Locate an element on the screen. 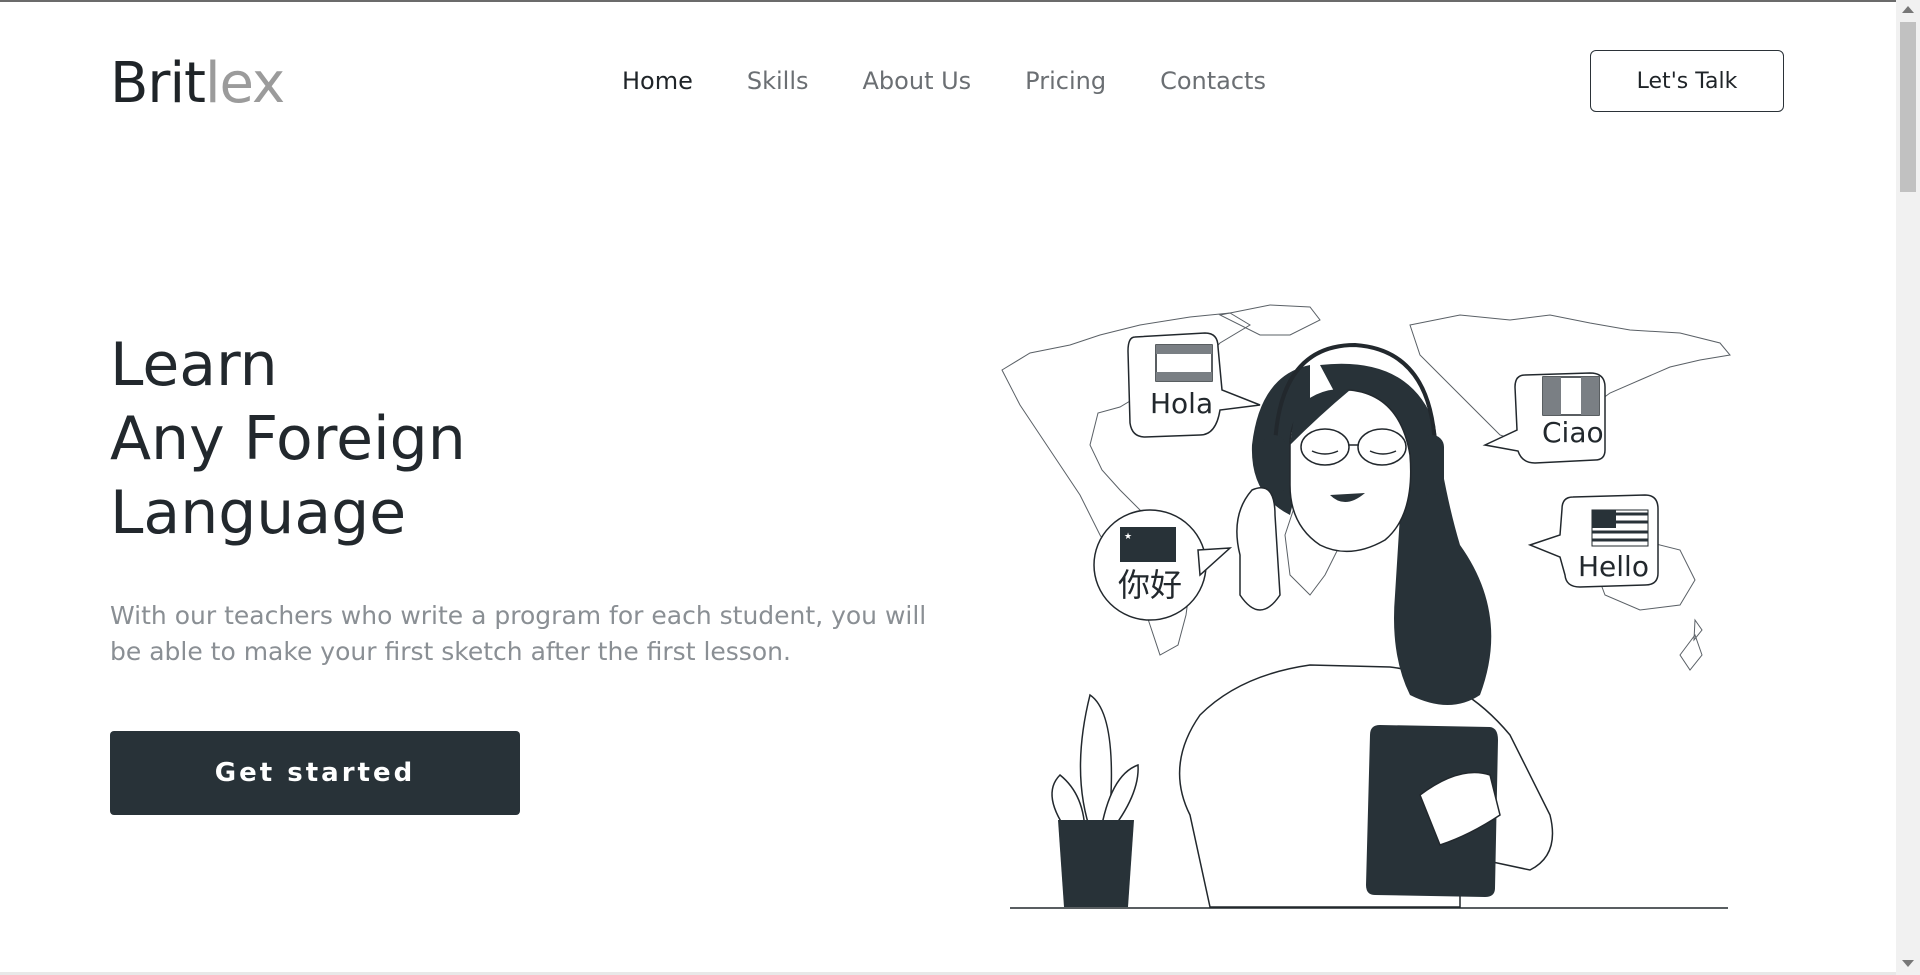 This screenshot has width=1920, height=975. nav-skills: Skills is located at coordinates (778, 81).